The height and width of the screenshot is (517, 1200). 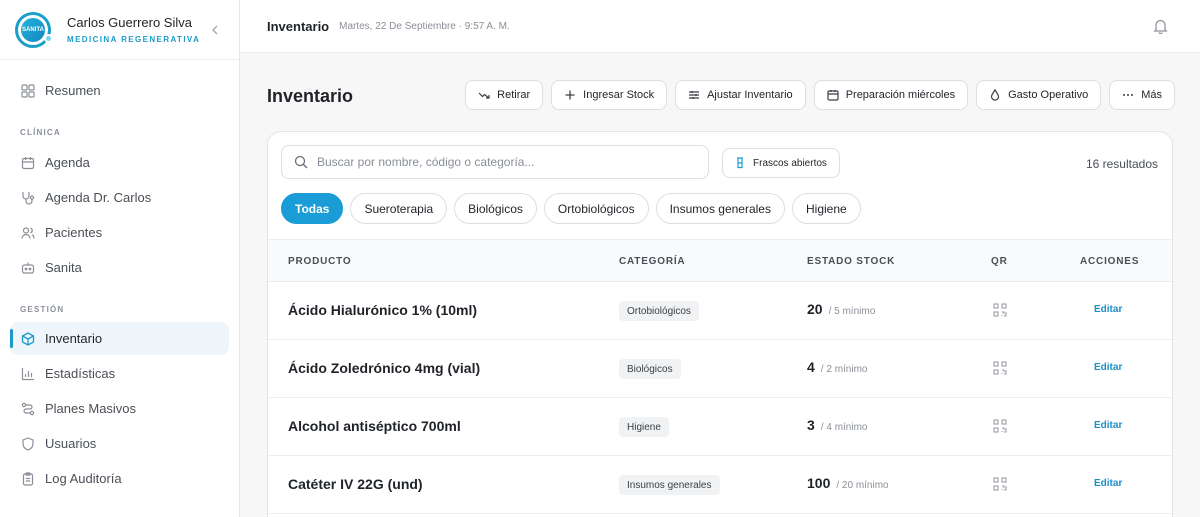 I want to click on sidebar-item-label: Usuarios, so click(x=71, y=443).